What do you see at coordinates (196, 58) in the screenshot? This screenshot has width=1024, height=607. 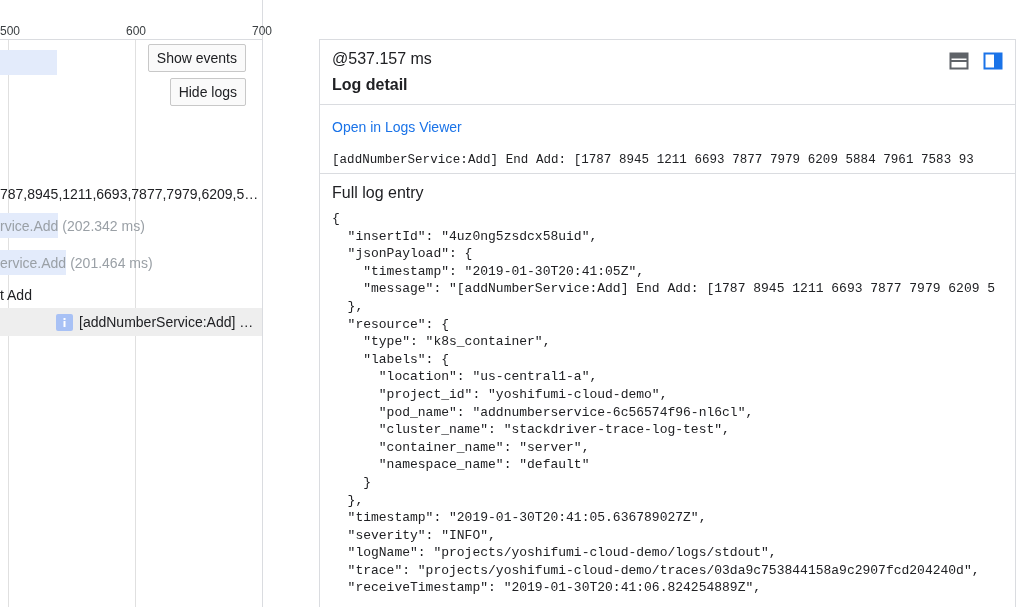 I see `show-events-button: Show events` at bounding box center [196, 58].